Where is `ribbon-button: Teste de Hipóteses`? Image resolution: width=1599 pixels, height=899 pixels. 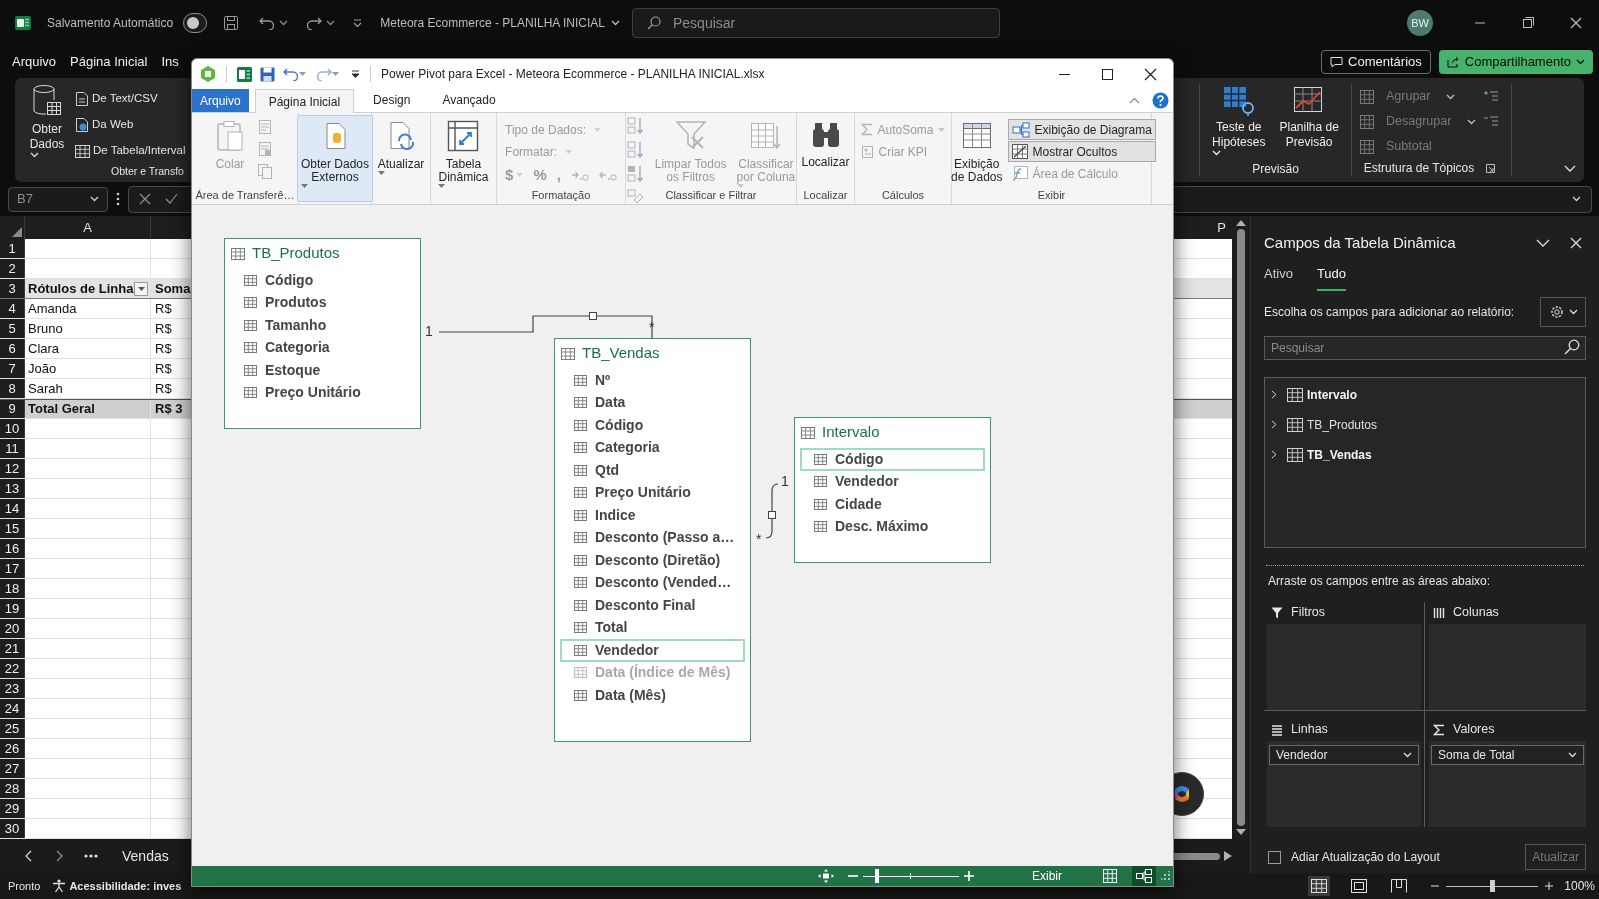 ribbon-button: Teste de Hipóteses is located at coordinates (1239, 122).